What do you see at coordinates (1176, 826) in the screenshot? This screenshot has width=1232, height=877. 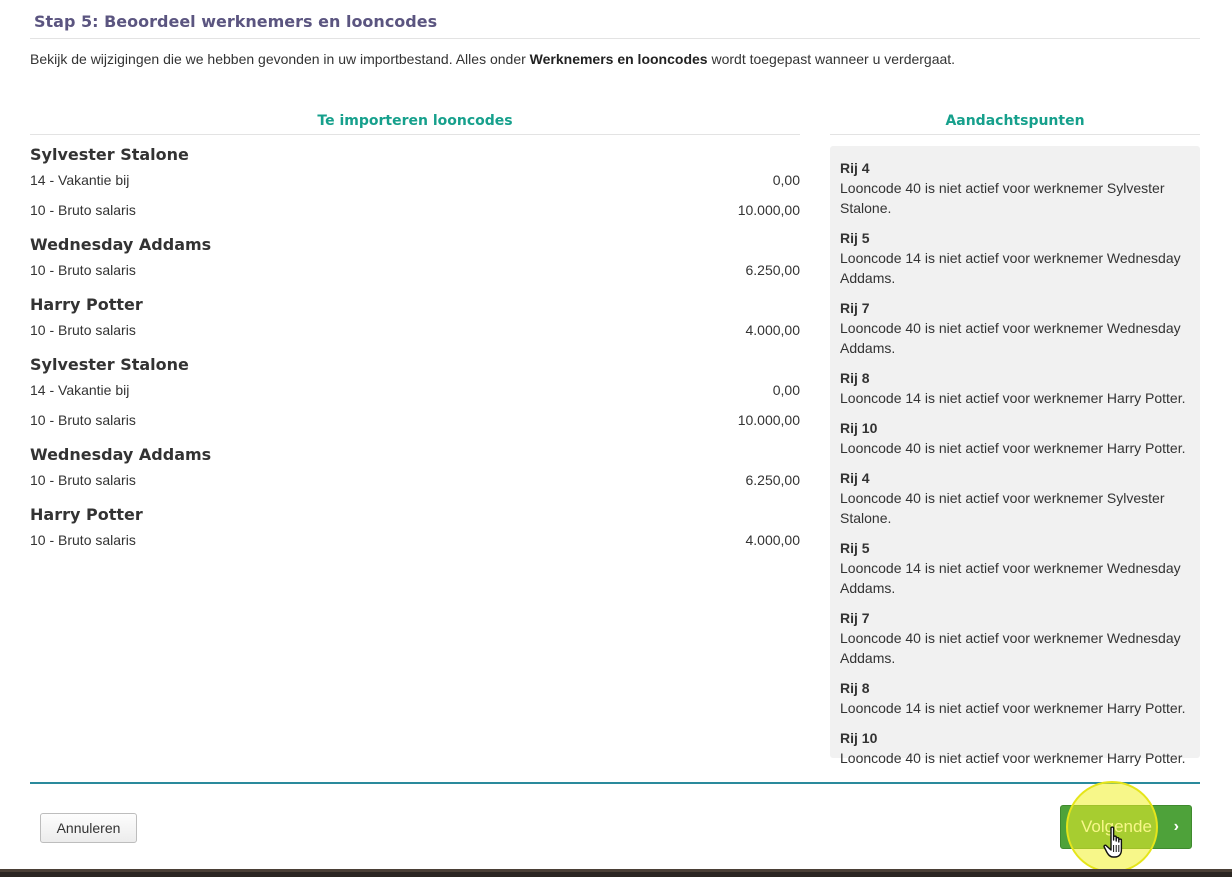 I see `chevron-right-icon: ›` at bounding box center [1176, 826].